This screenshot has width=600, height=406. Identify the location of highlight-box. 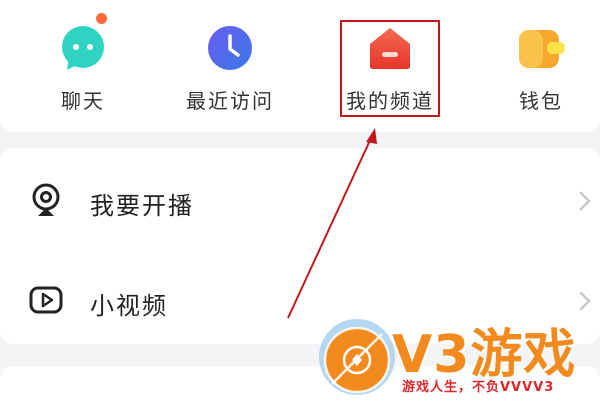
(390, 68).